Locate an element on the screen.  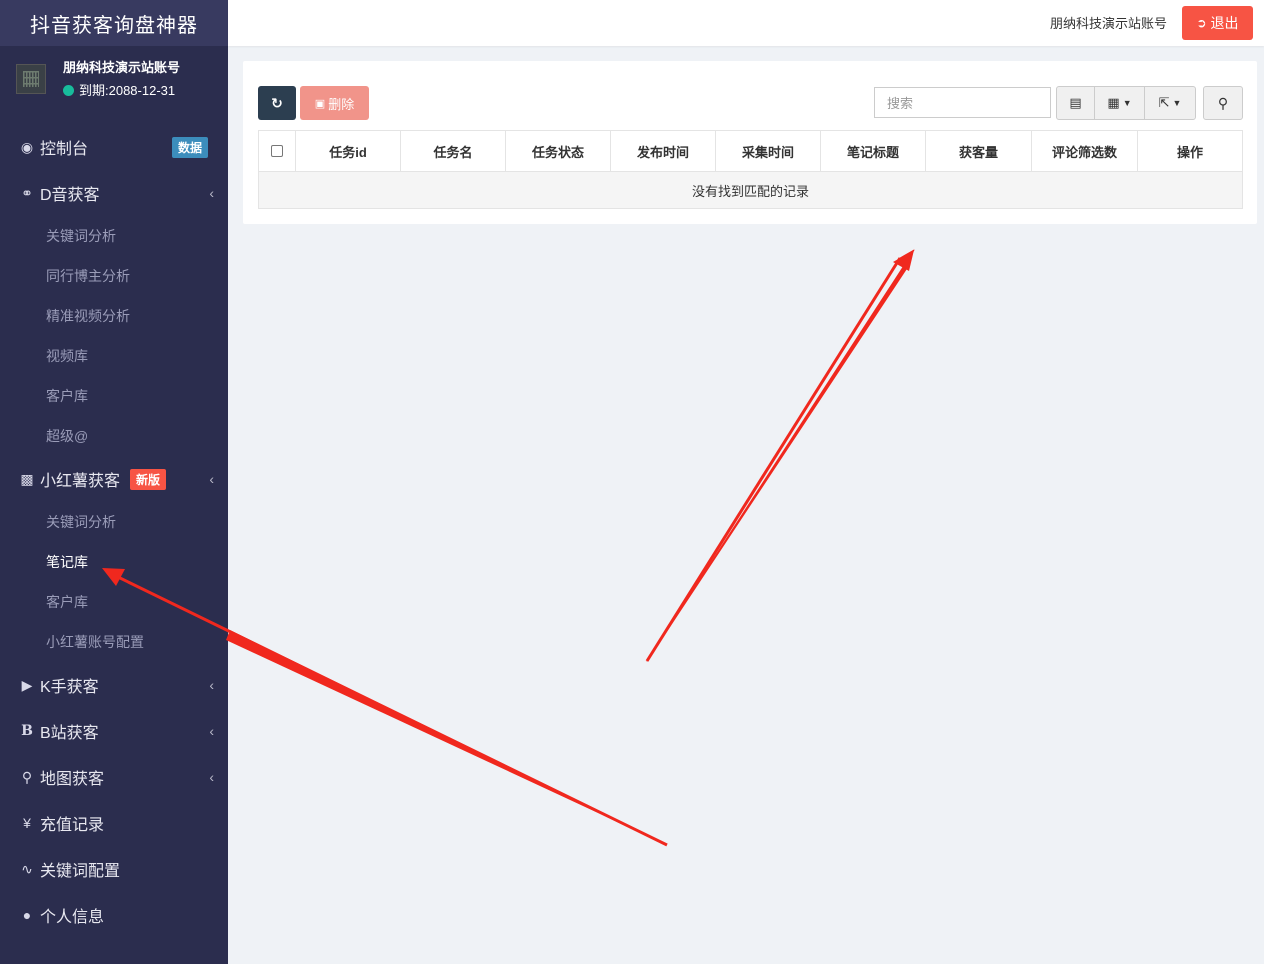
refresh-button: ↻ is located at coordinates (277, 103).